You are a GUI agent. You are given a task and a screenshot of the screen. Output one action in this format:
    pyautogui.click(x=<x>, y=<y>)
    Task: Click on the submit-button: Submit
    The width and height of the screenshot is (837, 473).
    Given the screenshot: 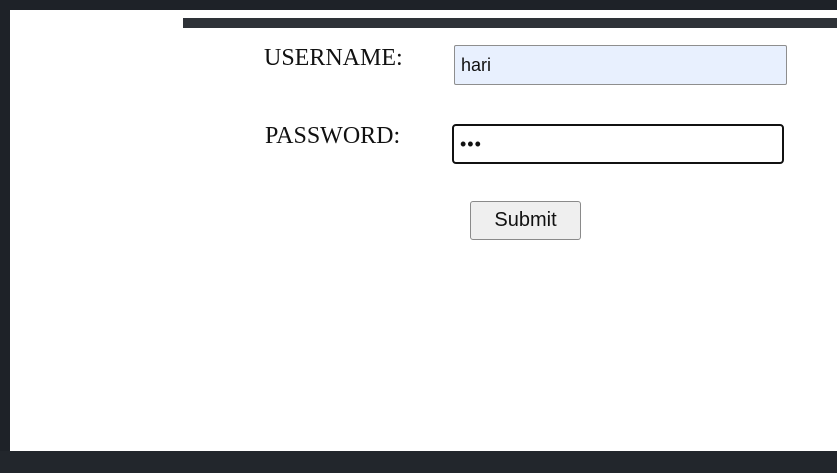 What is the action you would take?
    pyautogui.click(x=525, y=220)
    